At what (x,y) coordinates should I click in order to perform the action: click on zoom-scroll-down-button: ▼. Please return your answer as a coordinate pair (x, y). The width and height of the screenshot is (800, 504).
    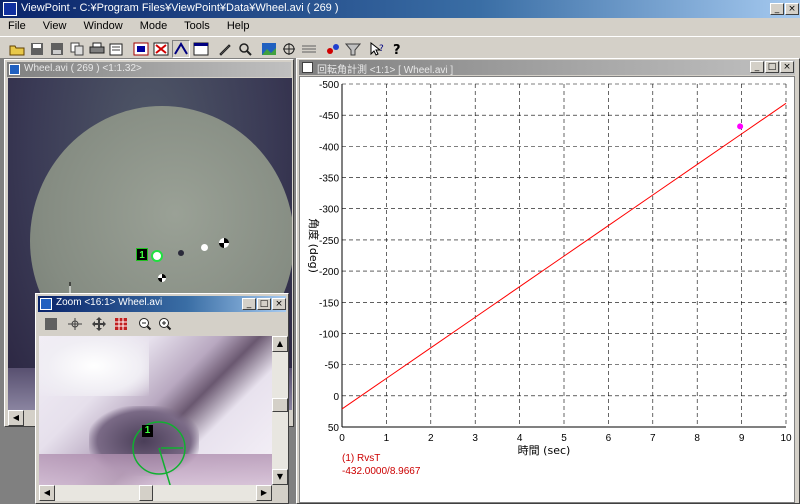
    Looking at the image, I should click on (280, 477).